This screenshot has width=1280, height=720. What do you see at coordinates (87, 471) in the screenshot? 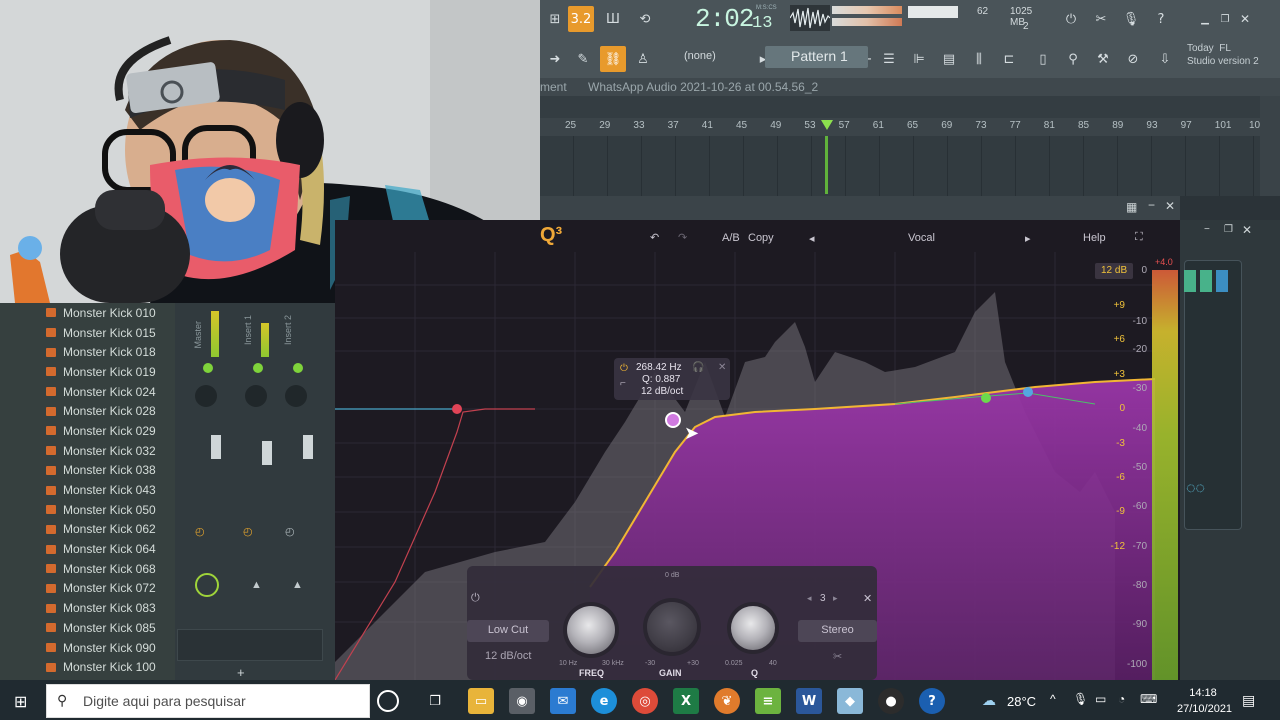
I see `browser-item: Monster Kick 038` at bounding box center [87, 471].